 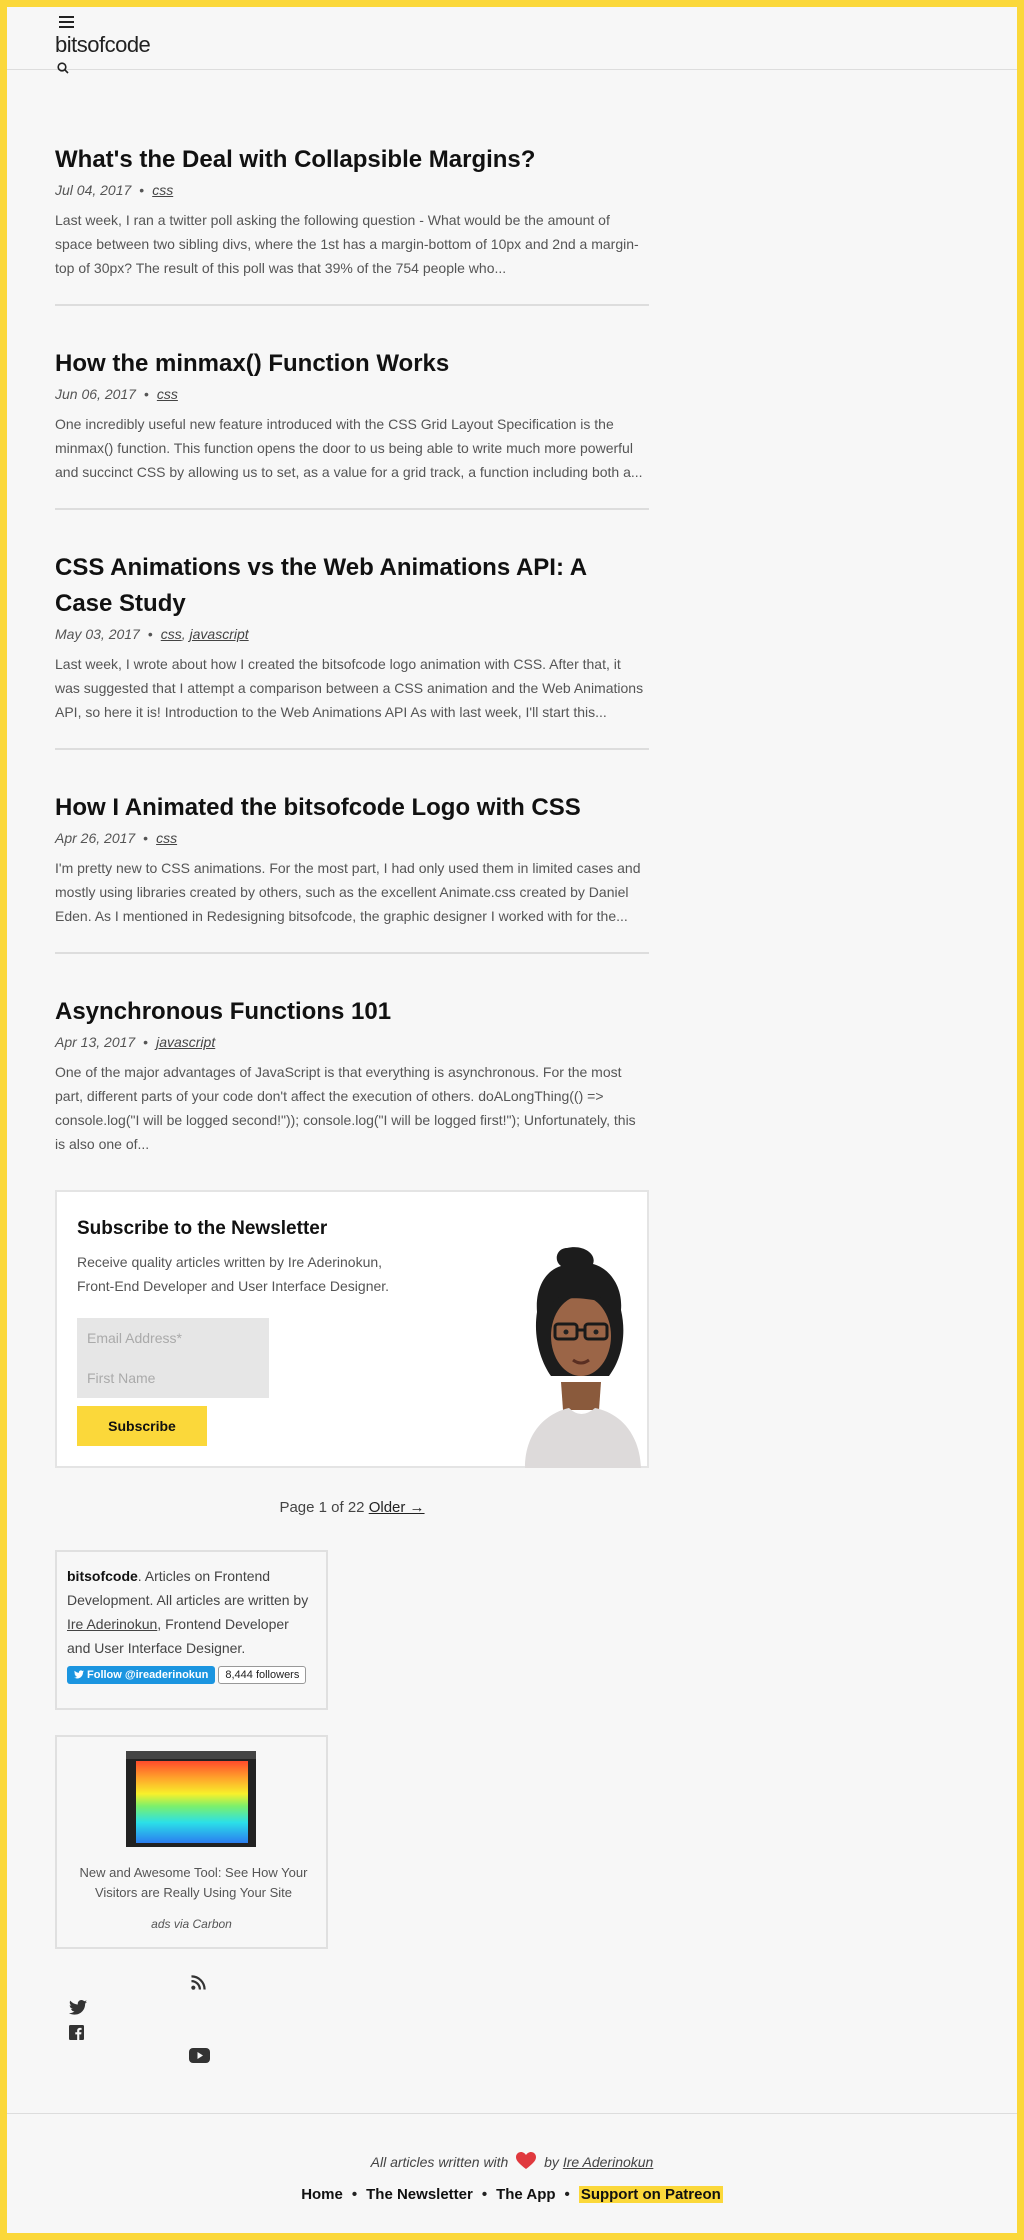 I want to click on post-date: Jul 04, 2017, so click(x=93, y=190).